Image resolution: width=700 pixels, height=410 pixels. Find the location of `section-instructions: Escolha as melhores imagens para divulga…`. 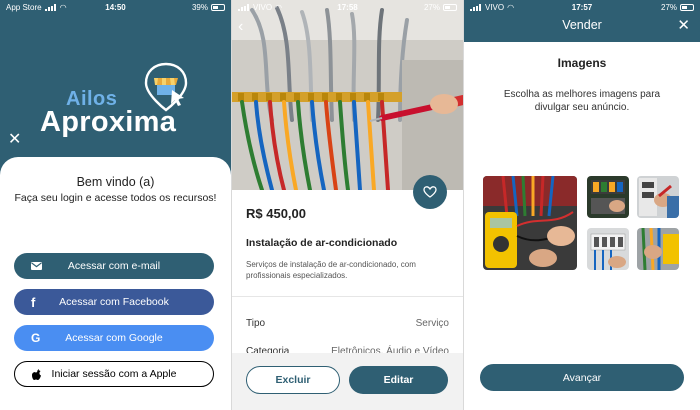

section-instructions: Escolha as melhores imagens para divulga… is located at coordinates (582, 101).